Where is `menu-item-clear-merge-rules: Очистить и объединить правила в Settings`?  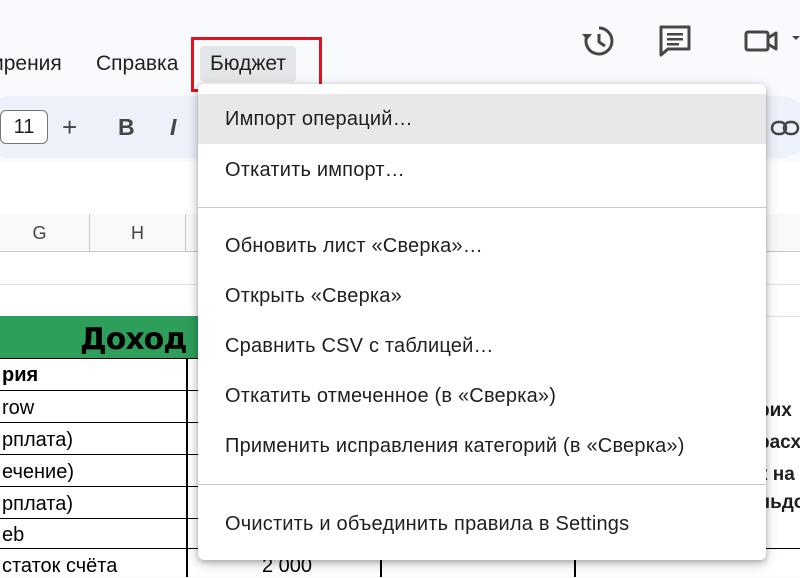 menu-item-clear-merge-rules: Очистить и объединить правила в Settings is located at coordinates (482, 524).